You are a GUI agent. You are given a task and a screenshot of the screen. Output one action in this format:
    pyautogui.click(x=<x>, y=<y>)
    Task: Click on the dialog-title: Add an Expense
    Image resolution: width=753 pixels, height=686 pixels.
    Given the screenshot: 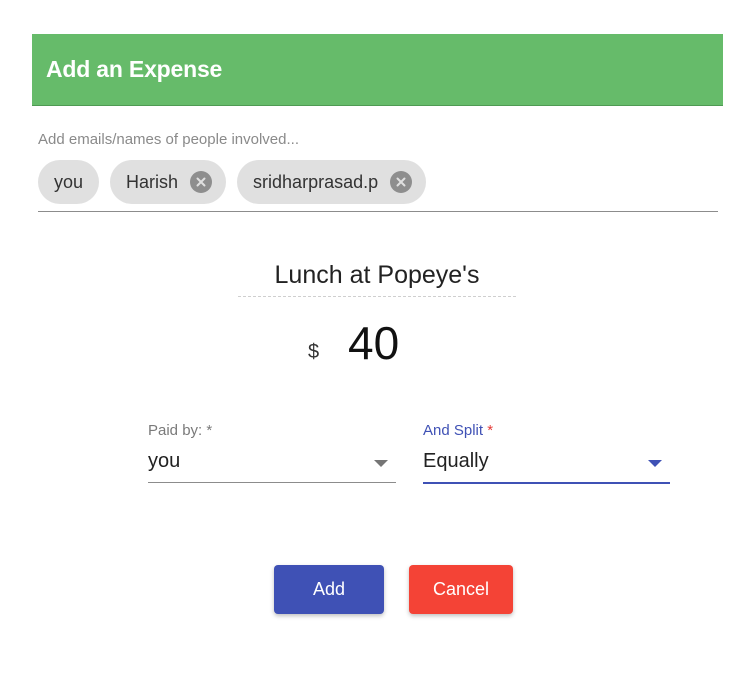 What is the action you would take?
    pyautogui.click(x=134, y=69)
    